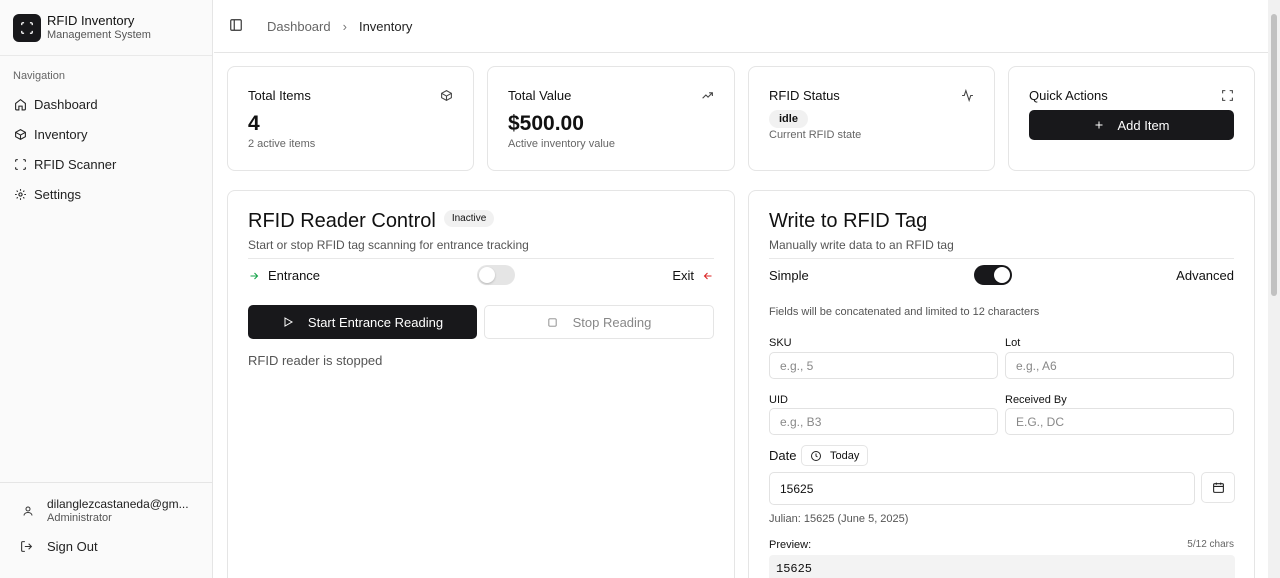 This screenshot has height=578, width=1280. Describe the element at coordinates (344, 26) in the screenshot. I see `chevron-right-icon: ›` at that location.